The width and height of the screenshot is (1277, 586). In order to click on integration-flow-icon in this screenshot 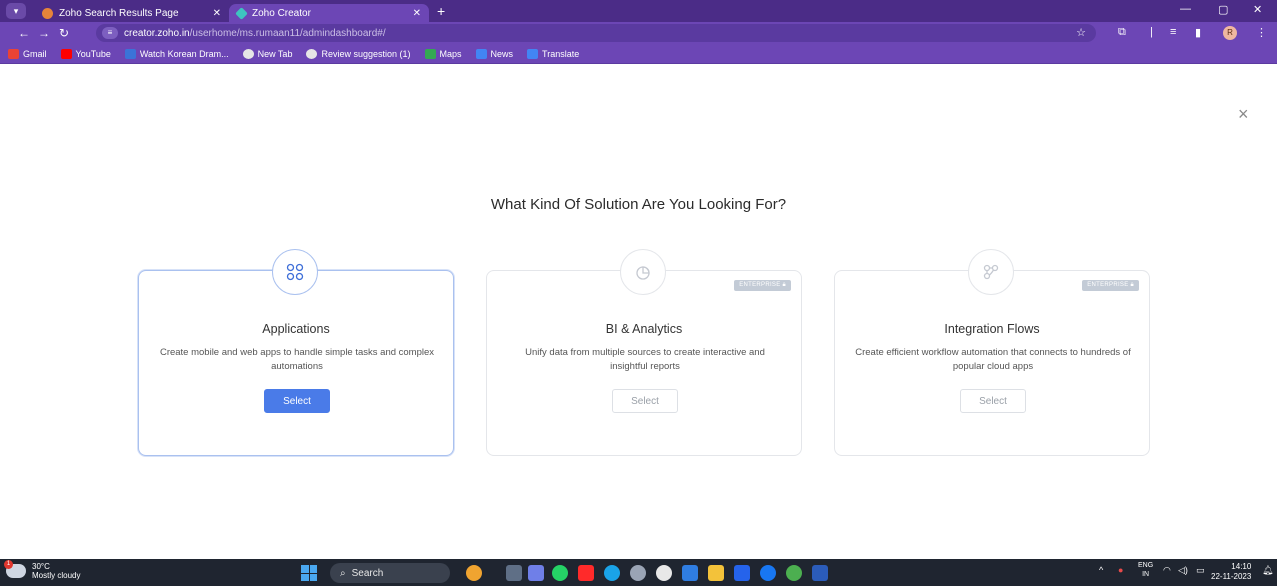, I will do `click(991, 272)`.